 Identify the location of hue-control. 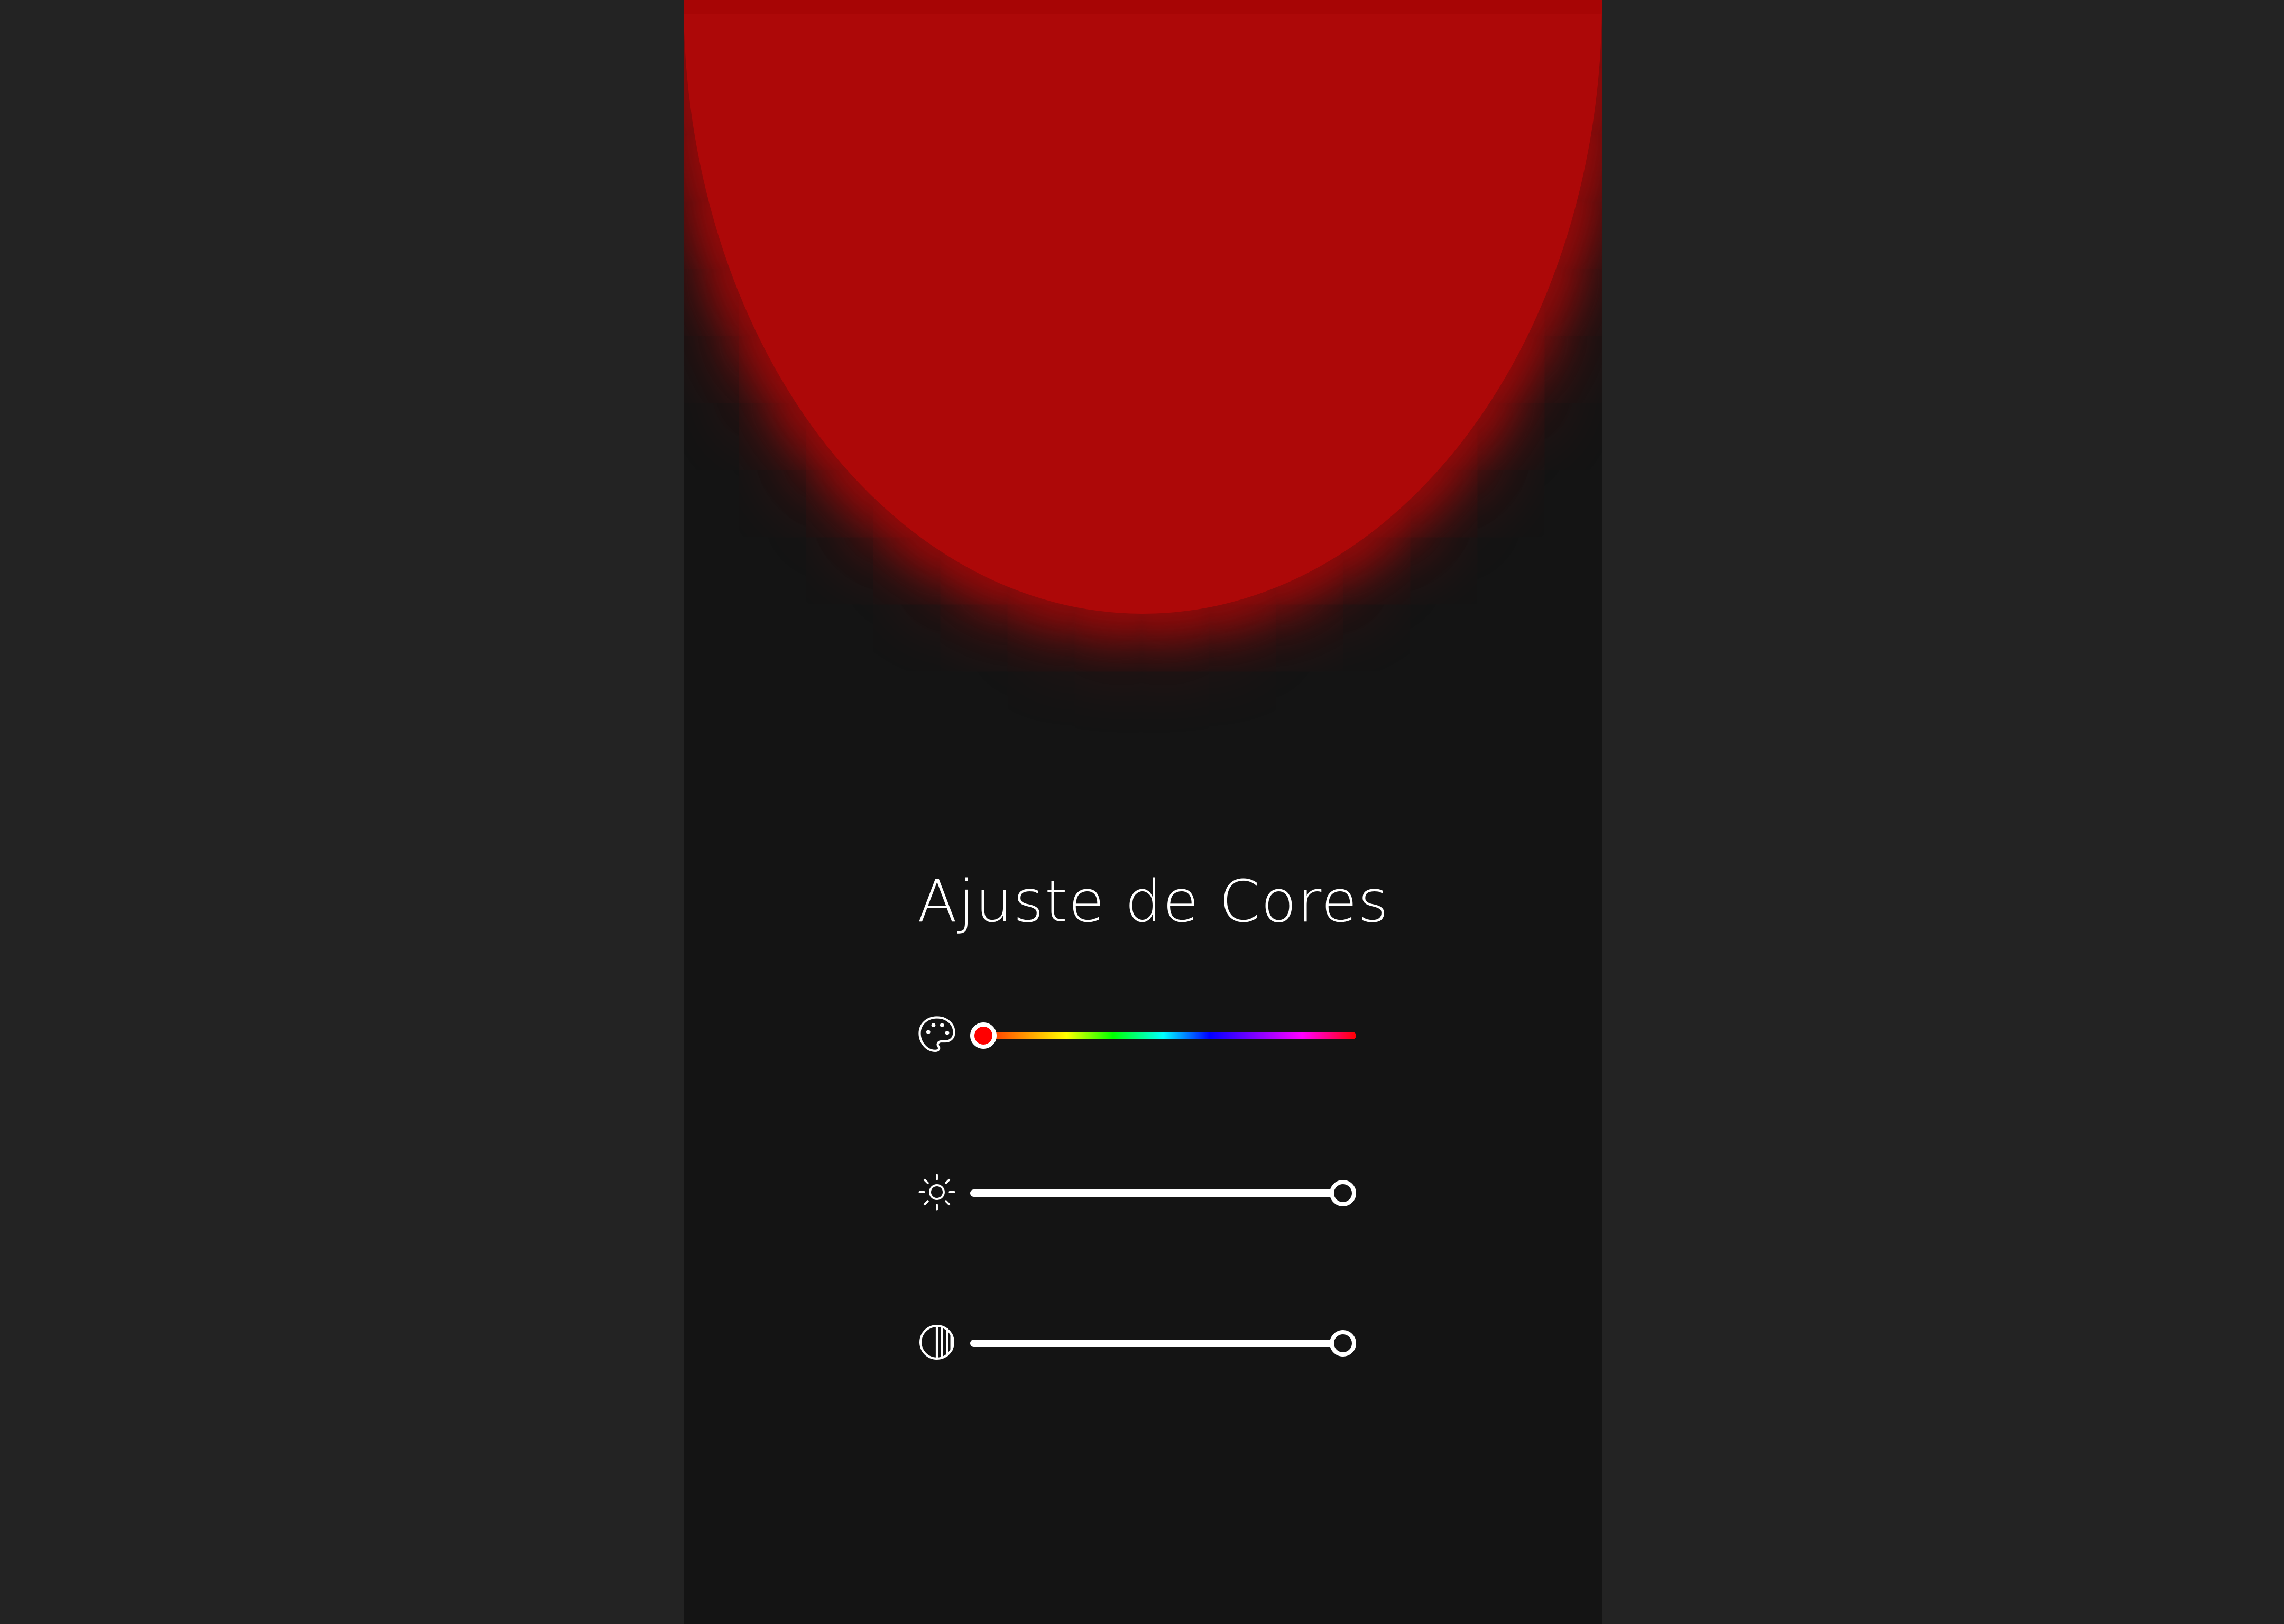
(1142, 1038).